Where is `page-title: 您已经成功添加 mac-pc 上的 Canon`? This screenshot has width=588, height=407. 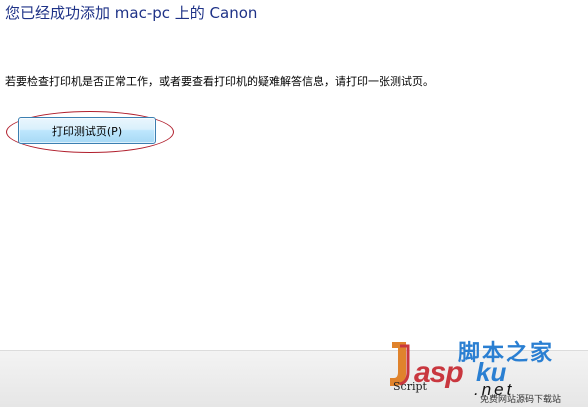
page-title: 您已经成功添加 mac-pc 上的 Canon is located at coordinates (131, 13).